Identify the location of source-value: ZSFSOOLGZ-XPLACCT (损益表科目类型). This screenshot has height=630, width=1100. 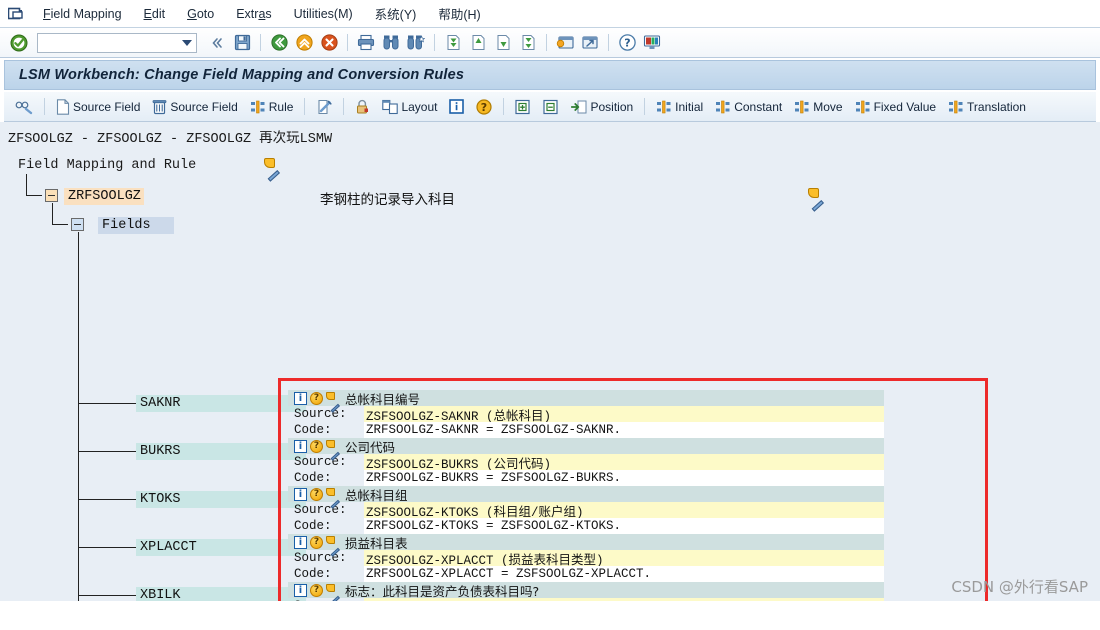
(624, 559).